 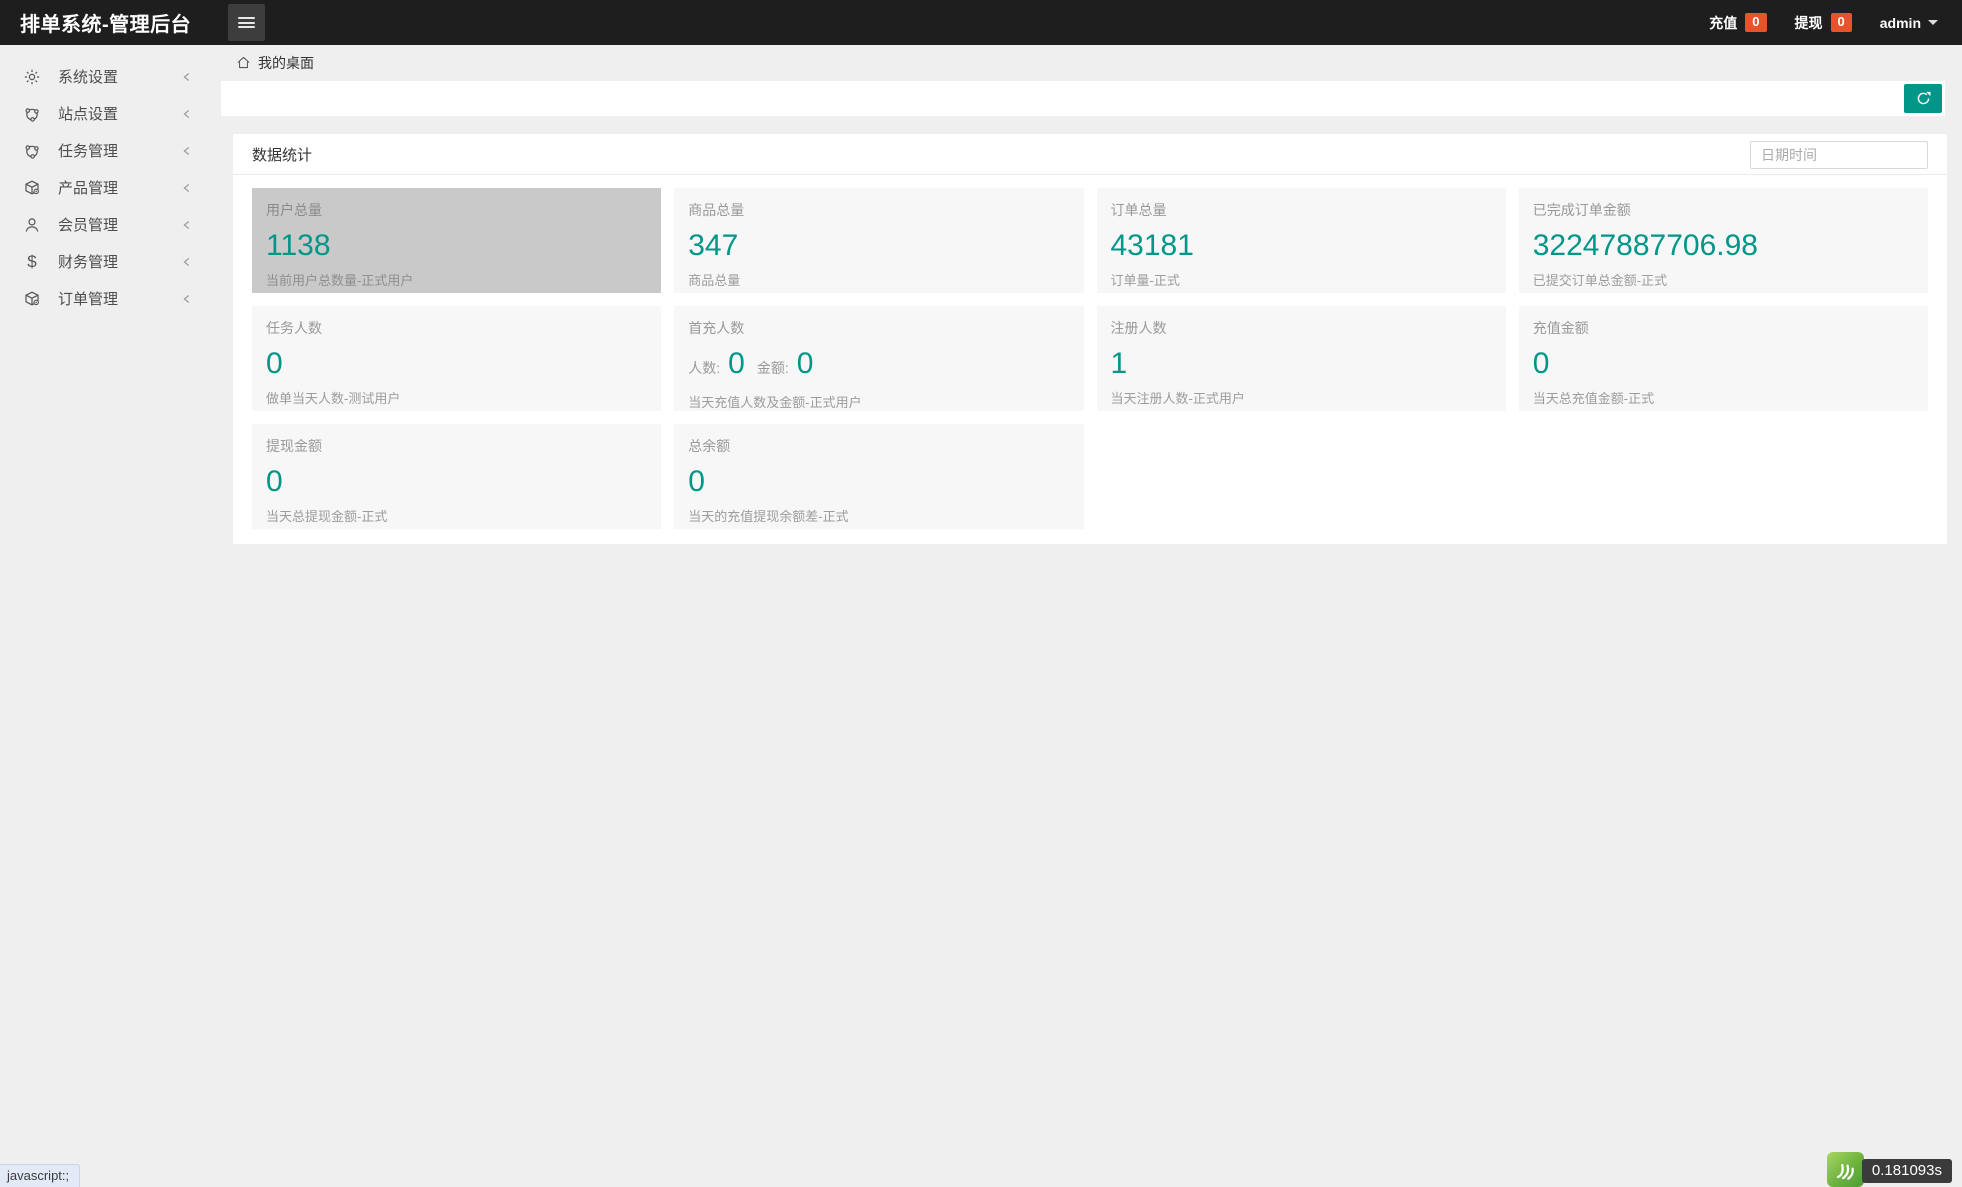 I want to click on recharge-count-badge: 0, so click(x=1756, y=22).